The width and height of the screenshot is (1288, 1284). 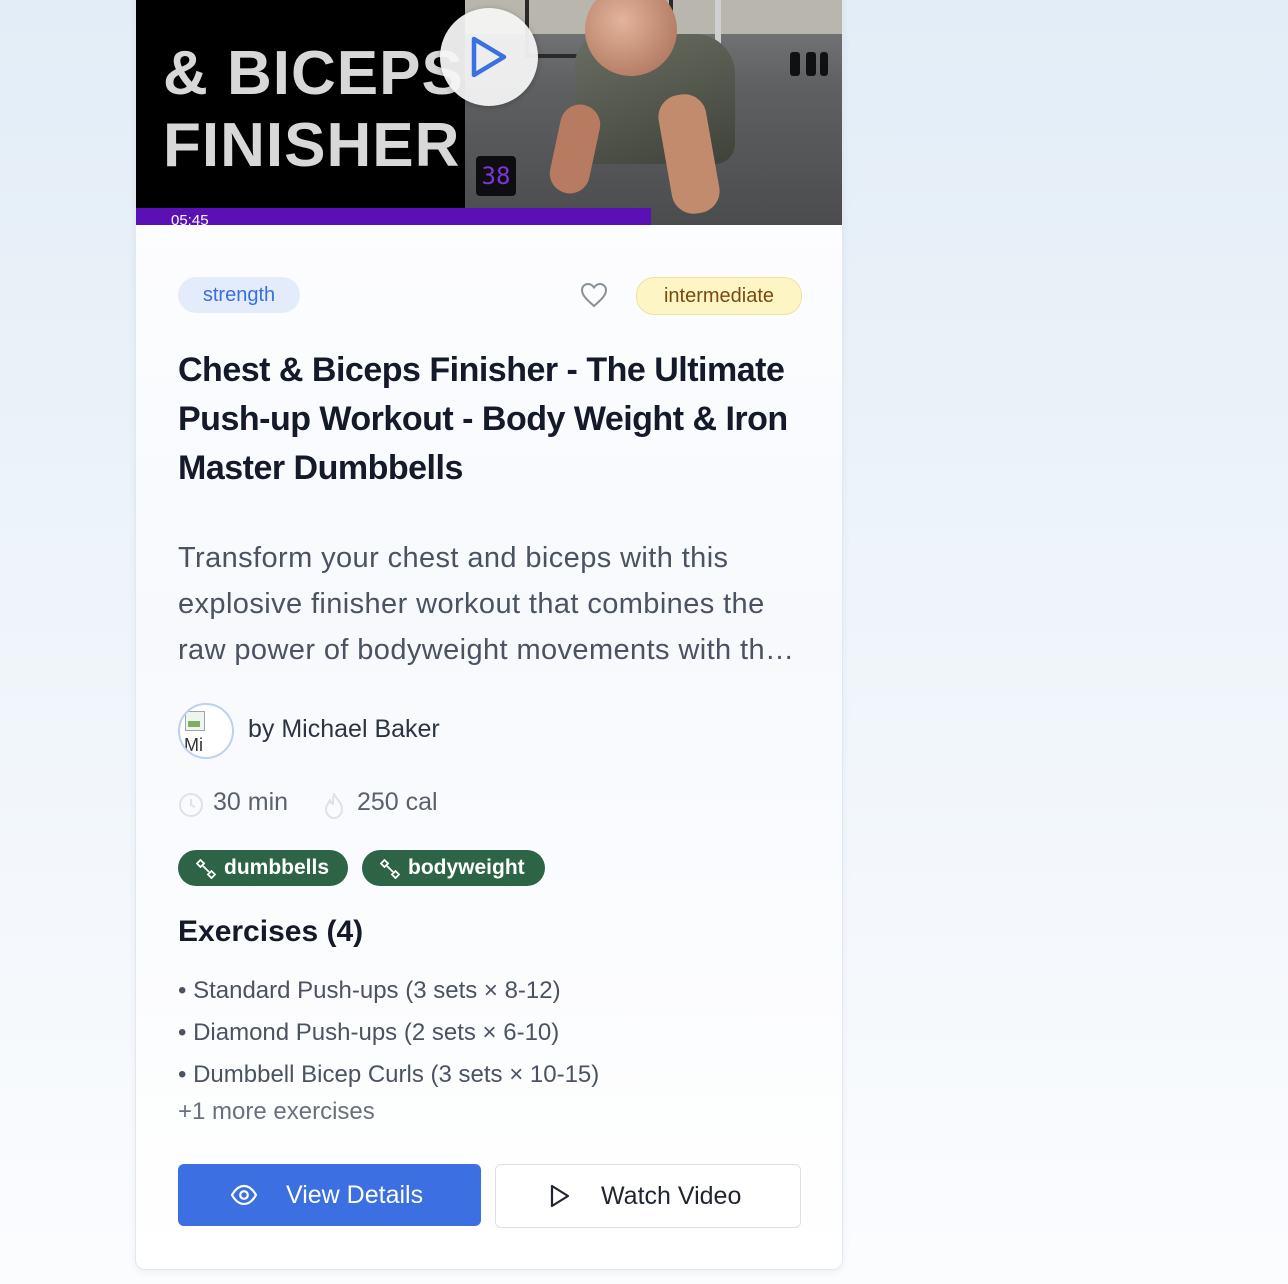 I want to click on view-details-button: View Details, so click(x=329, y=1195).